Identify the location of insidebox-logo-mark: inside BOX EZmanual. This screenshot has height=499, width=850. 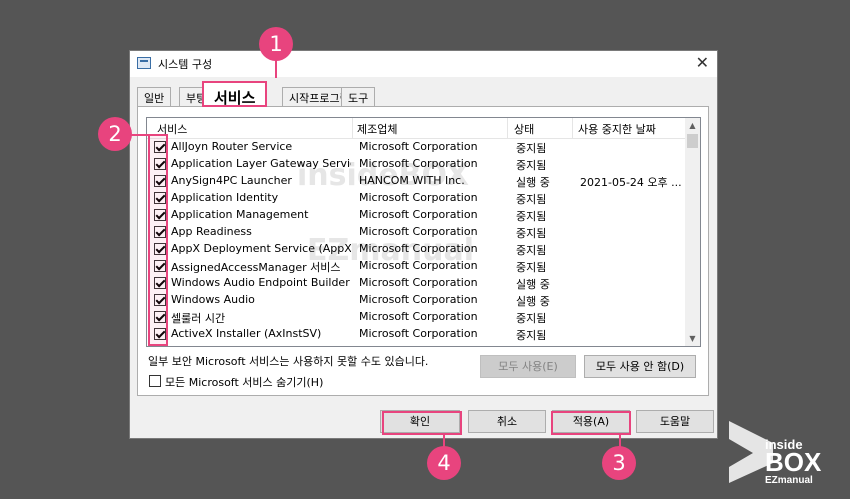
(775, 453).